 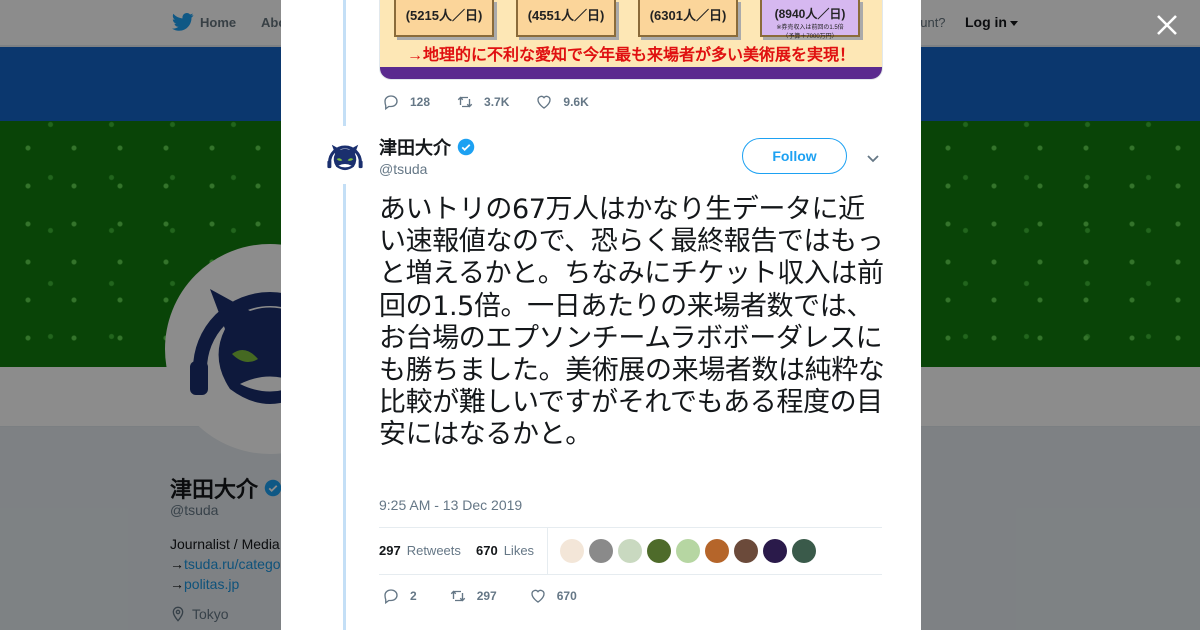 What do you see at coordinates (487, 550) in the screenshot?
I see `likes-stat-count: 670` at bounding box center [487, 550].